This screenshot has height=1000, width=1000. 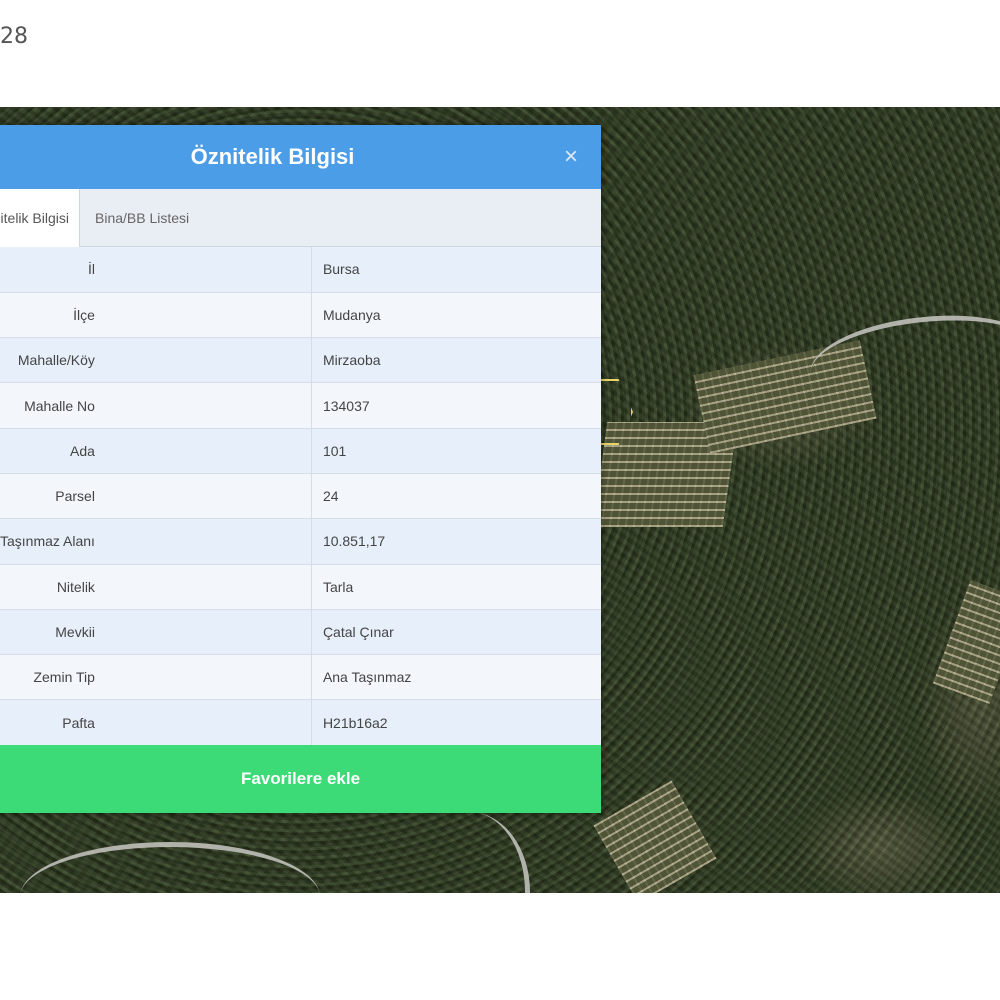 What do you see at coordinates (456, 405) in the screenshot?
I see `attribute-value: 134037` at bounding box center [456, 405].